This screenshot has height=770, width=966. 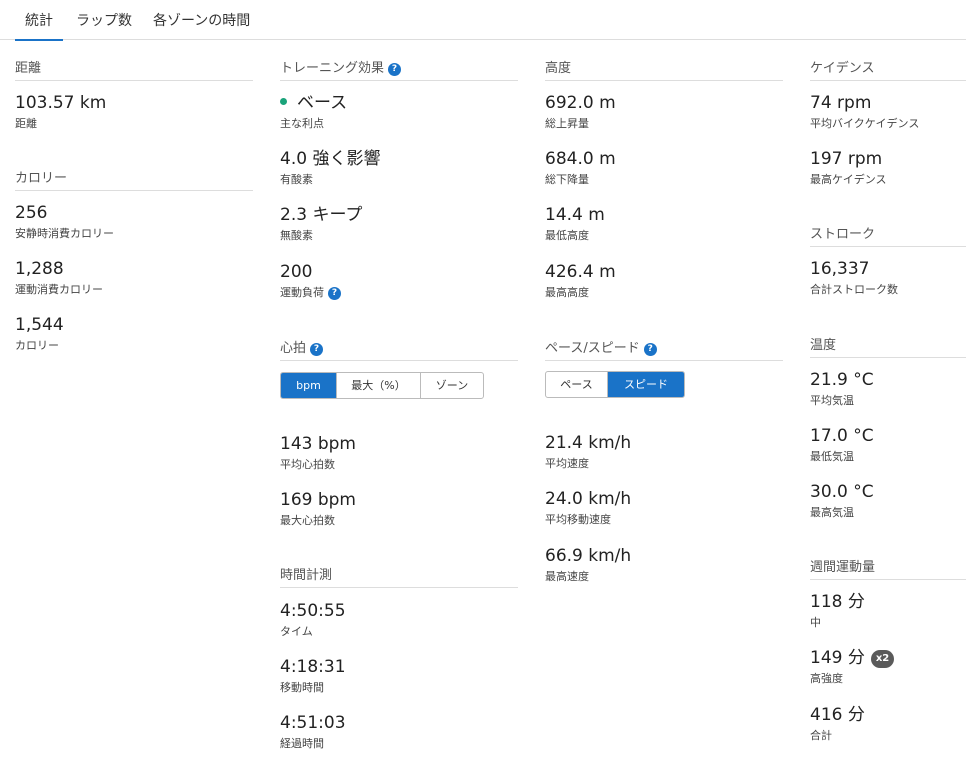 What do you see at coordinates (580, 168) in the screenshot?
I see `total-descent-stat: 684.0 m 総下降量` at bounding box center [580, 168].